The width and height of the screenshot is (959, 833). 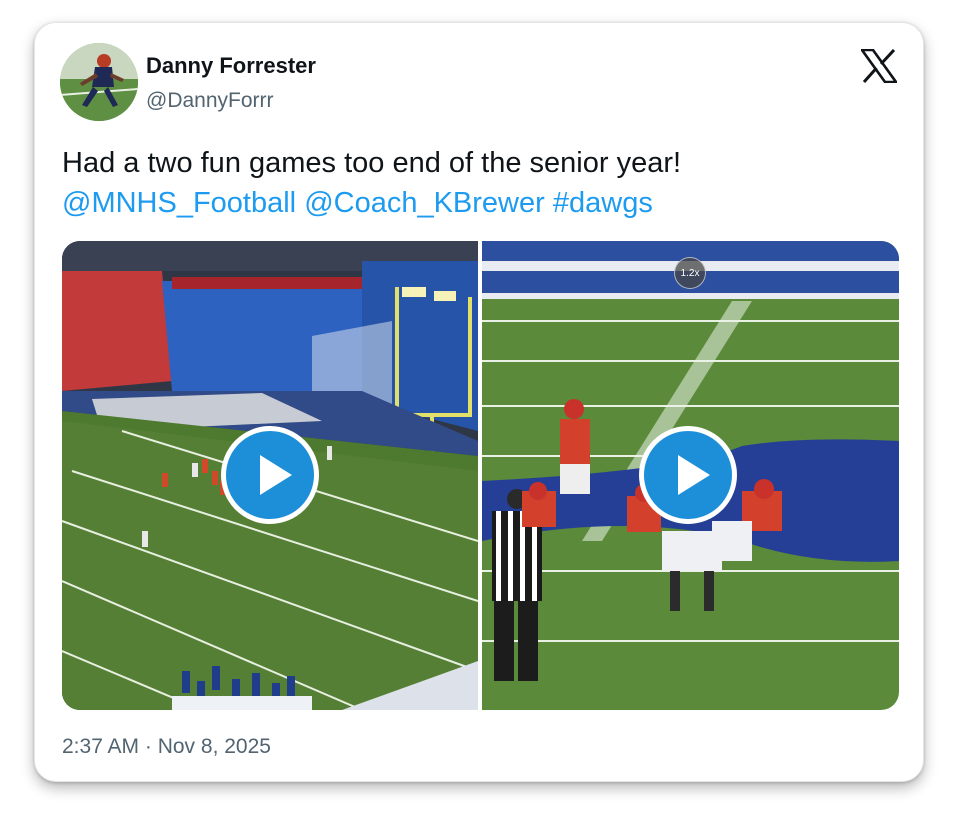 I want to click on mention-mnhs-football: @MNHS_Football, so click(x=179, y=203).